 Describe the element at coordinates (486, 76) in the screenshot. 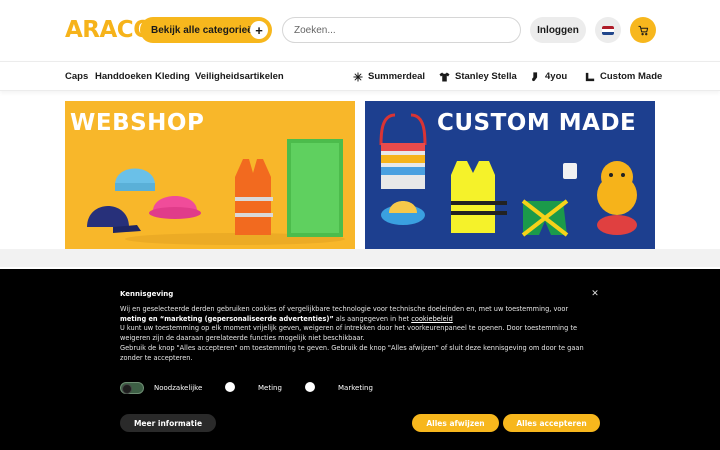

I see `nav-item-label: Stanley Stella` at that location.